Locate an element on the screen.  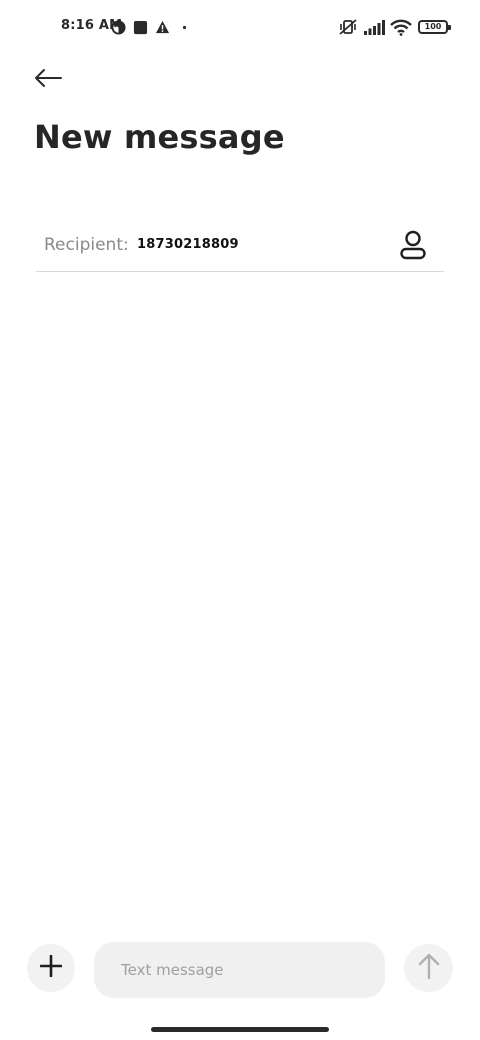
recipient-value: 18730218809 is located at coordinates (188, 244).